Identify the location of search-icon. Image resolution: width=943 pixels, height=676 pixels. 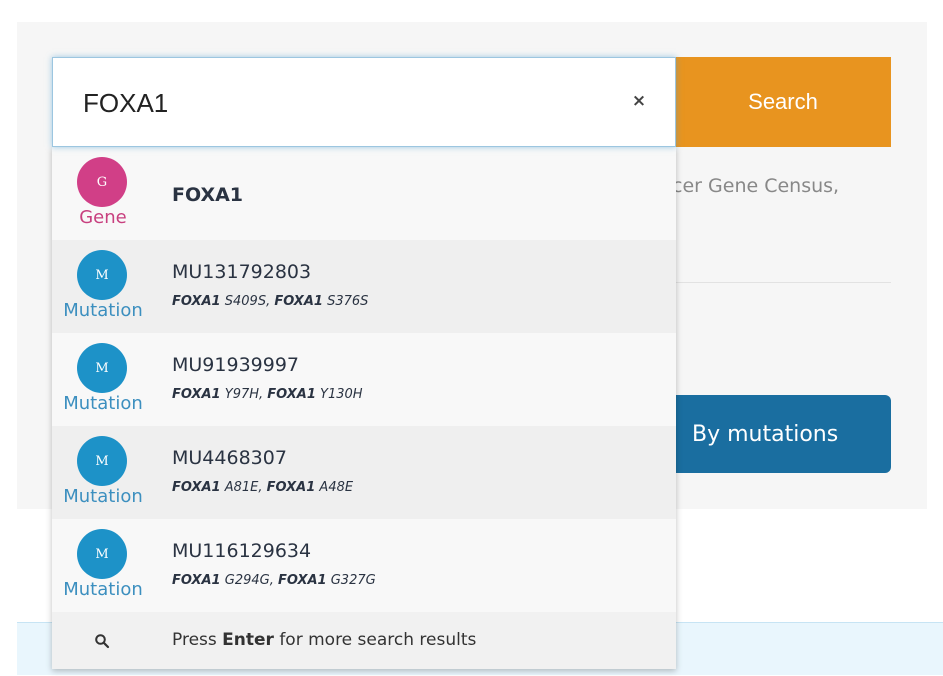
(102, 641).